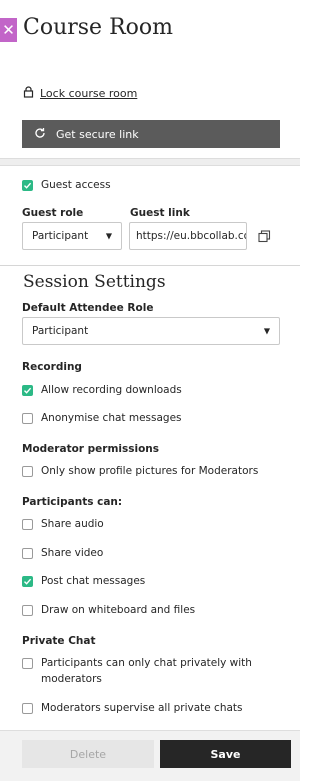  Describe the element at coordinates (60, 331) in the screenshot. I see `default-role-value: Participant` at that location.